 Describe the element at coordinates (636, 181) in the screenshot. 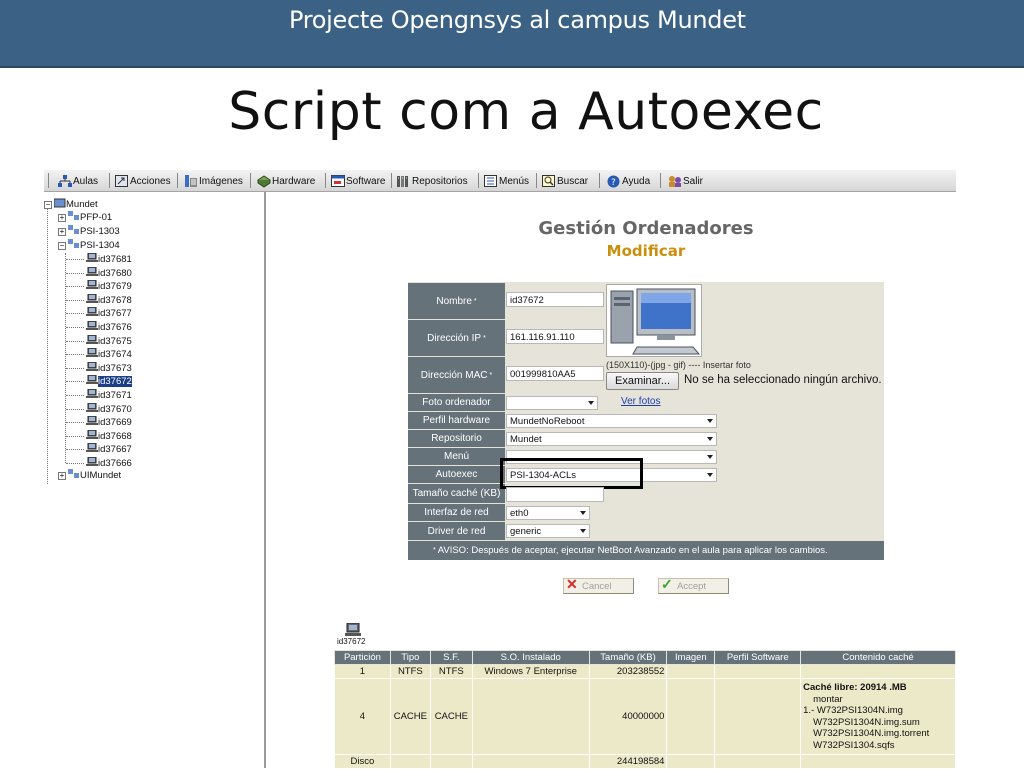

I see `toolbar-ayuda-label: Ayuda` at that location.